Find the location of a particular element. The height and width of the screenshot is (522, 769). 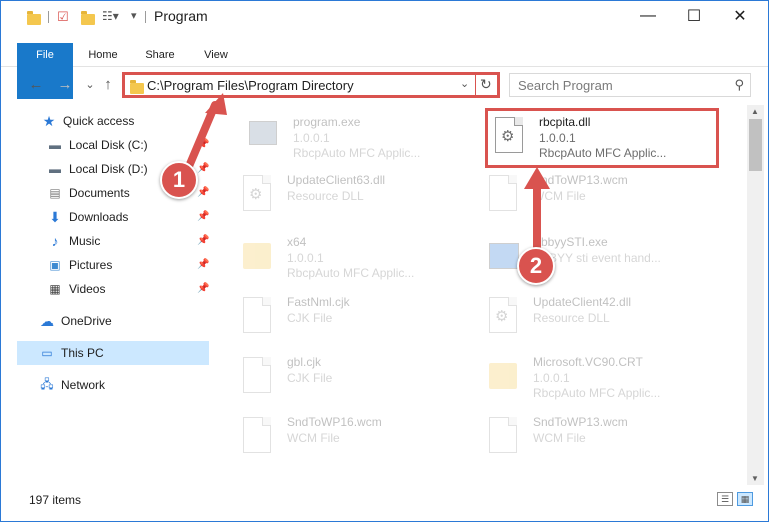

properties-icon: ☑ is located at coordinates (63, 17).